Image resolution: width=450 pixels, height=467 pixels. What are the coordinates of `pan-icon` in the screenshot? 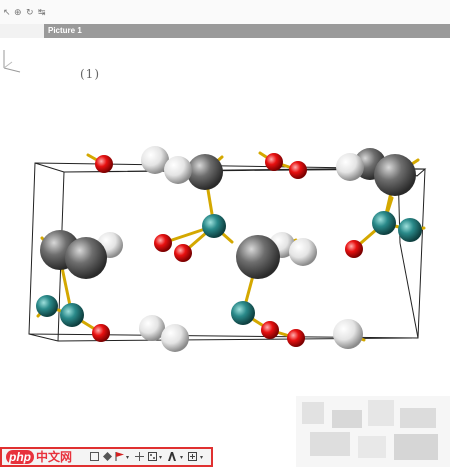 It's located at (139, 456).